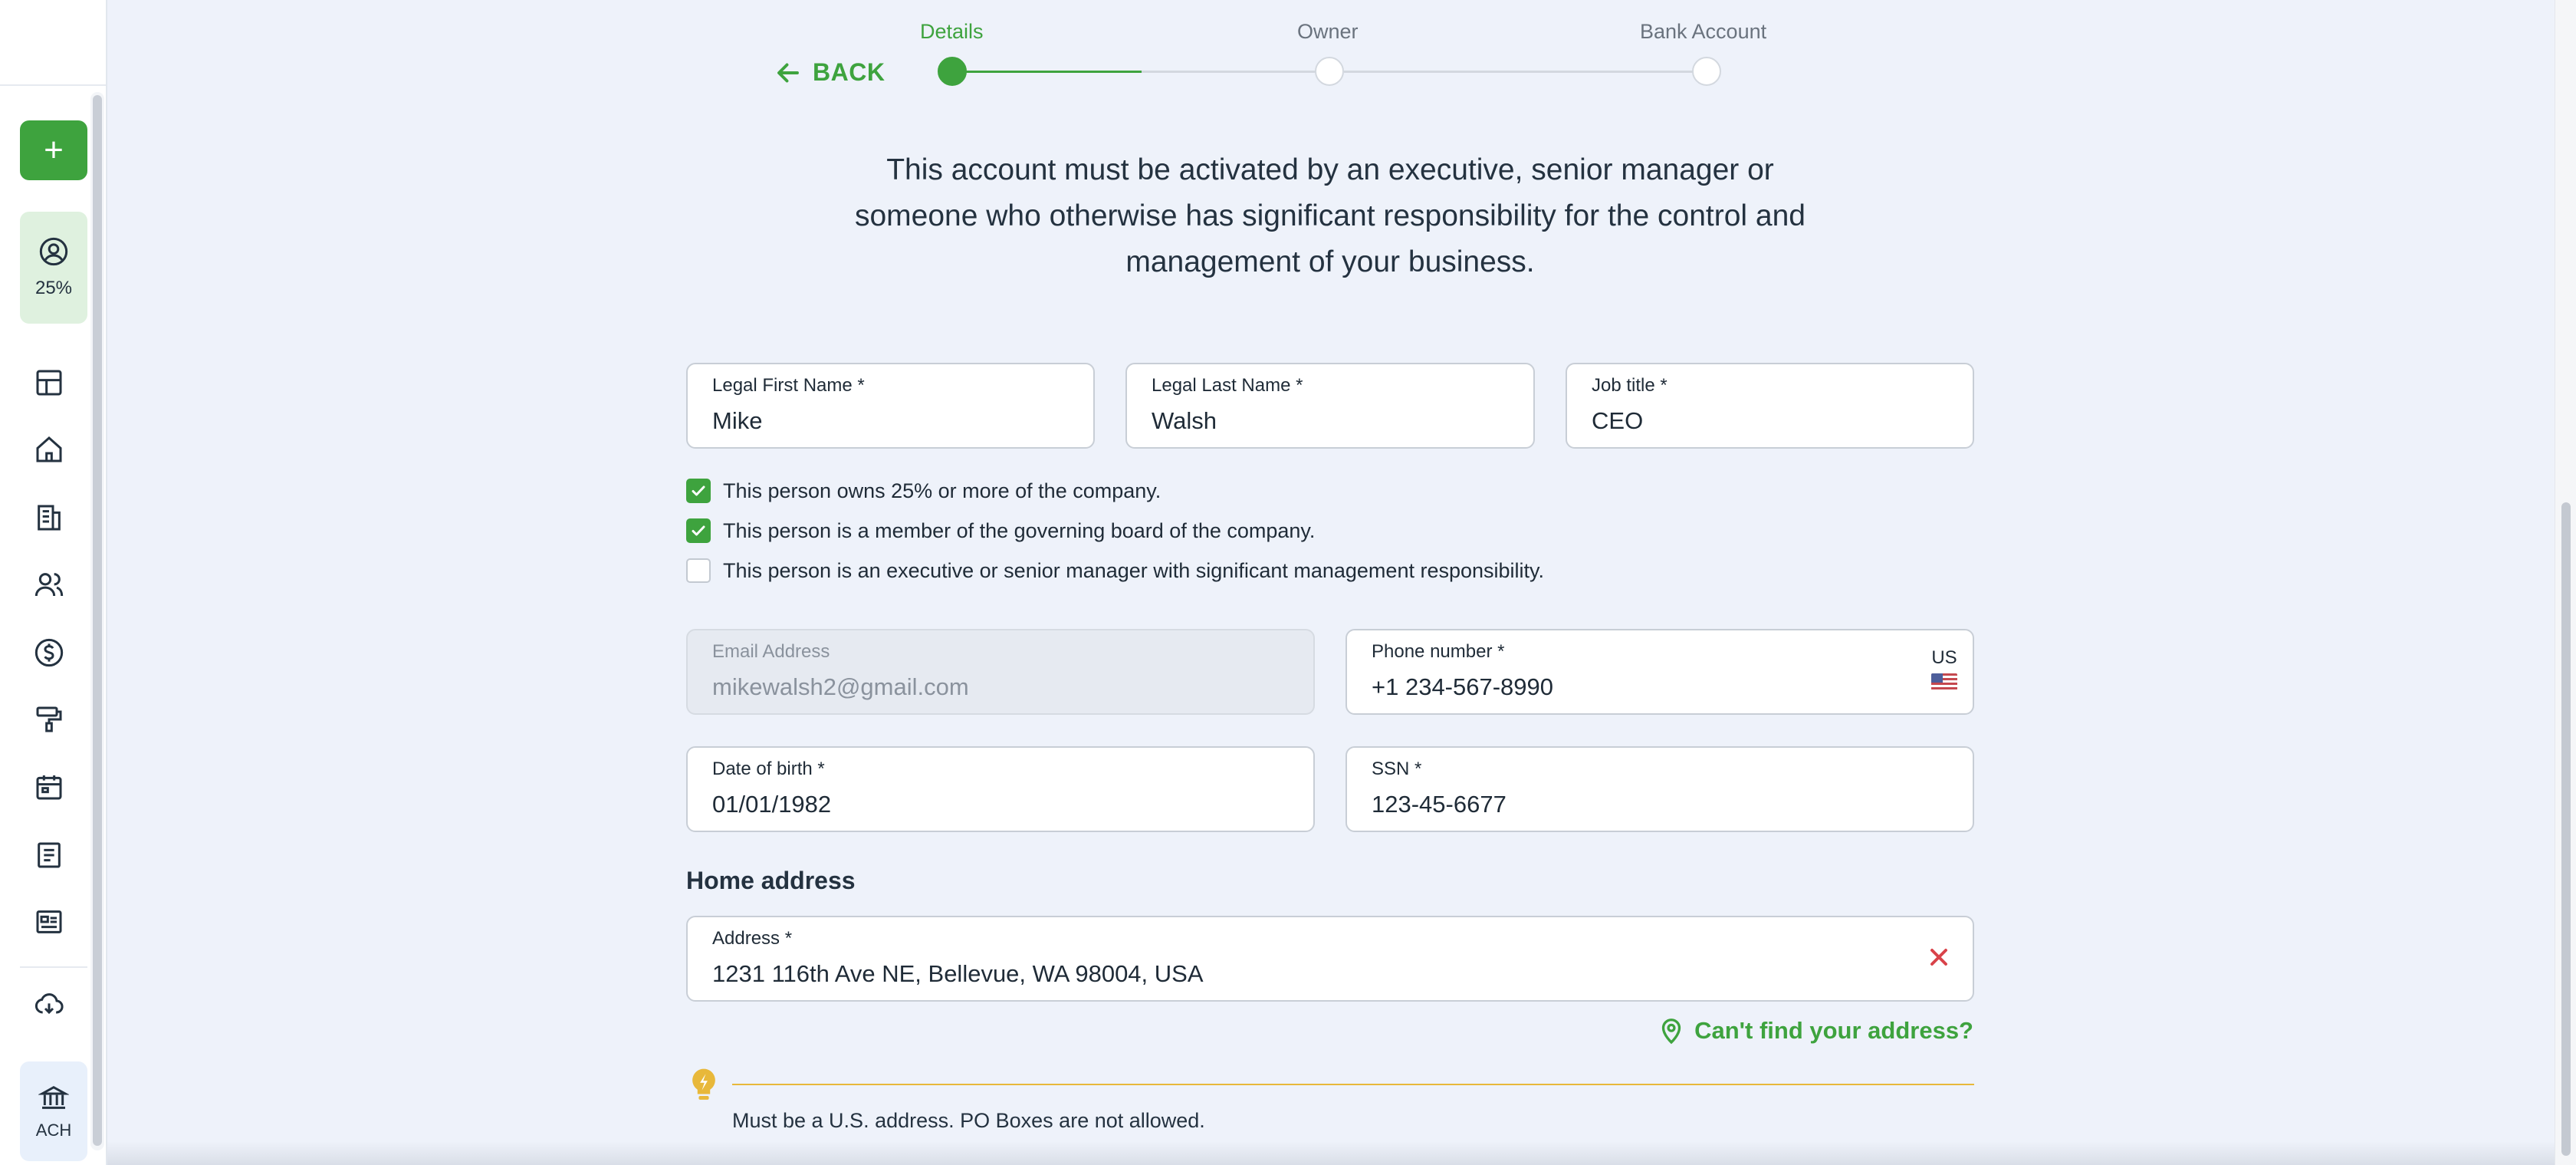 Image resolution: width=2576 pixels, height=1165 pixels. I want to click on email-value: mikewalsh2@gmail.com, so click(841, 687).